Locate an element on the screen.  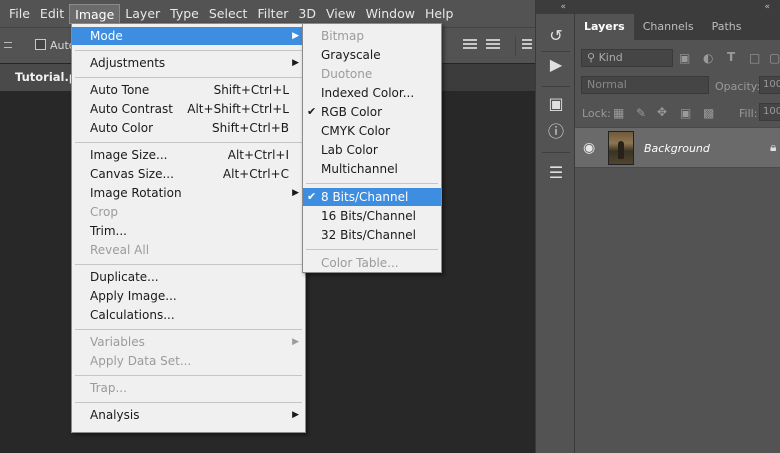
layer-row-background: ◉ Background 🔒︎ is located at coordinates (677, 147).